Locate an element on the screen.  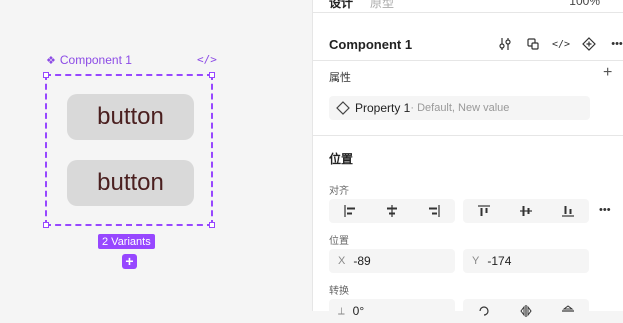
rotation-icon: ⟂ is located at coordinates (341, 311).